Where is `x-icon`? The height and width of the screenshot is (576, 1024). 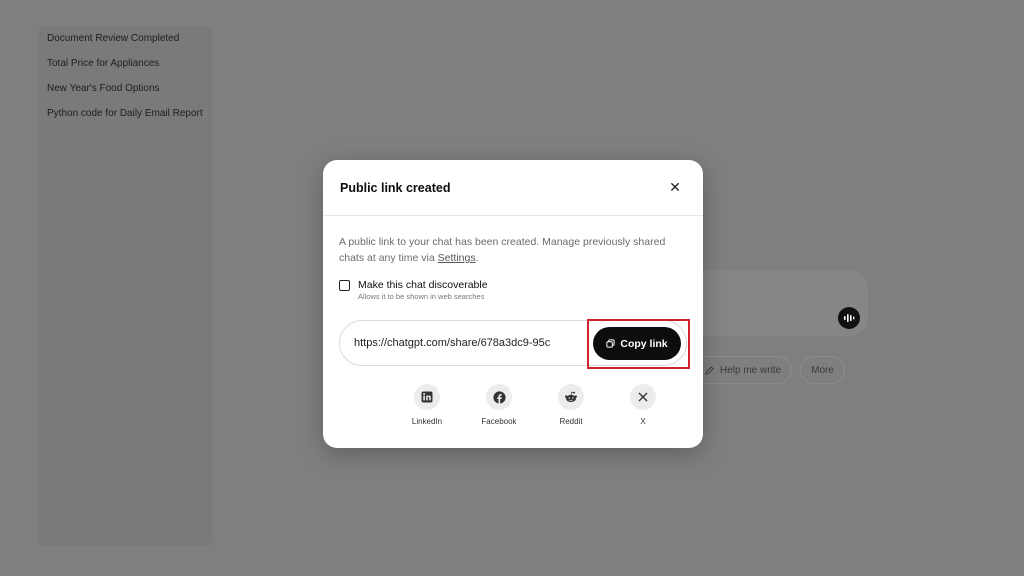
x-icon is located at coordinates (643, 397).